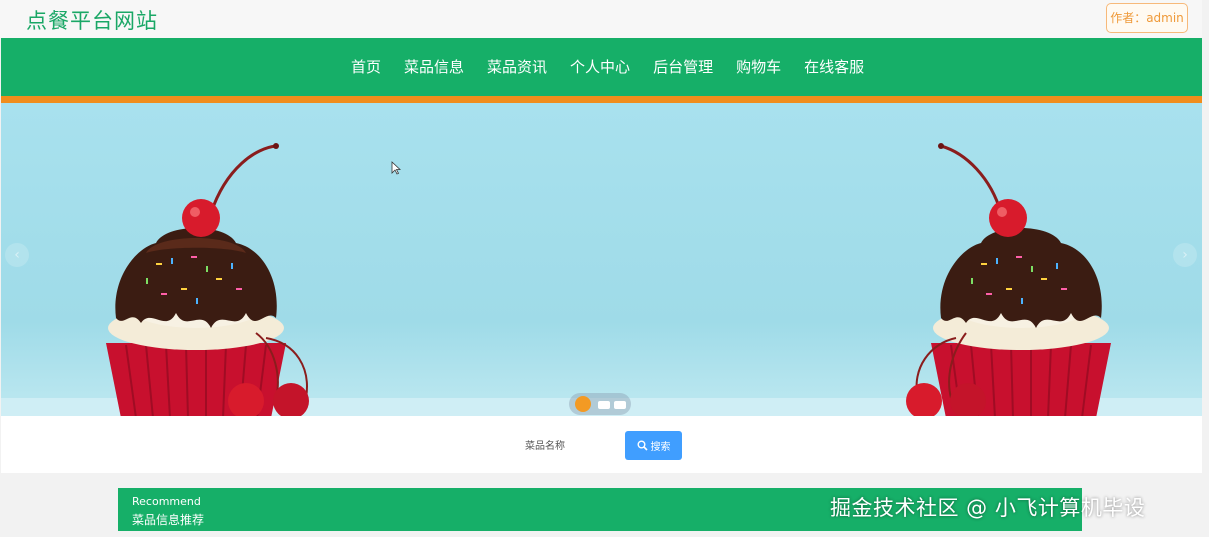 This screenshot has height=537, width=1209. Describe the element at coordinates (601, 19) in the screenshot. I see `top-bar: 点餐平台网站 作者：admin` at that location.